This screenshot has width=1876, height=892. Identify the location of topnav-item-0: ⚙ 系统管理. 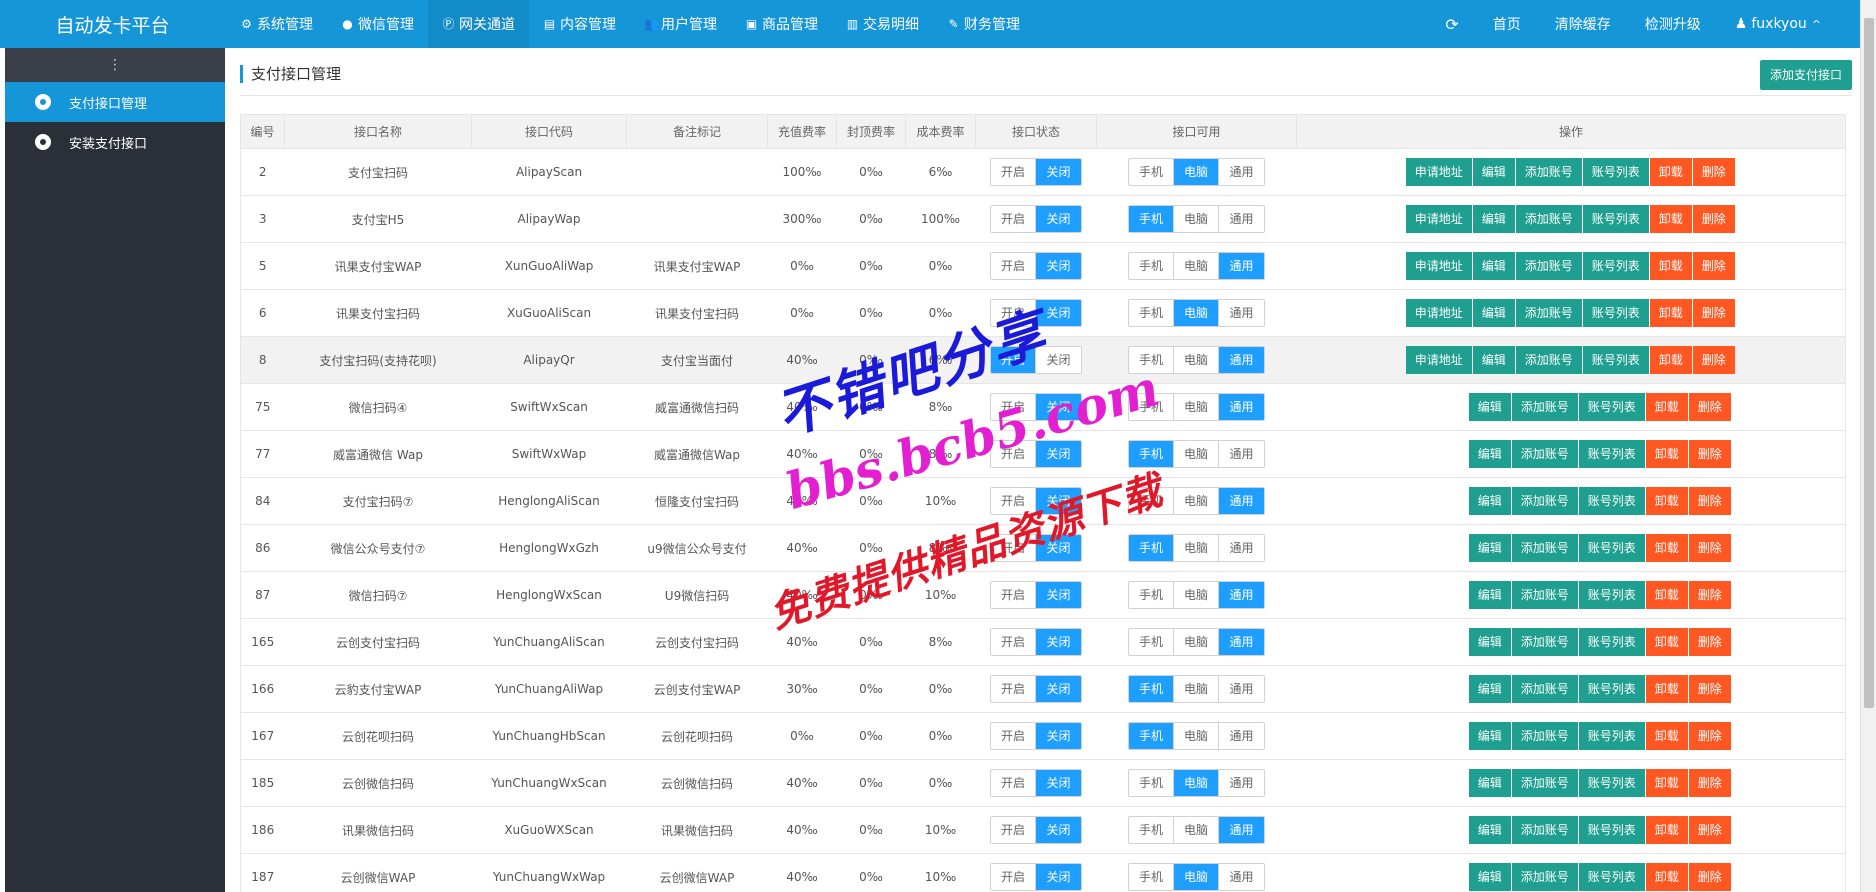
(276, 24).